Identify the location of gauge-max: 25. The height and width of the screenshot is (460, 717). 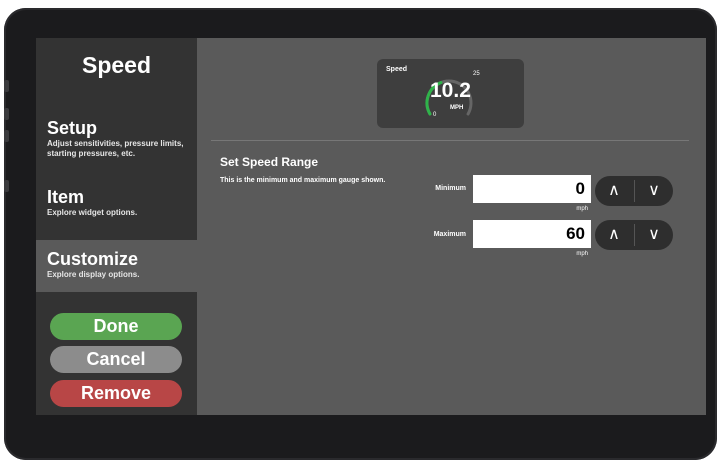
(476, 74).